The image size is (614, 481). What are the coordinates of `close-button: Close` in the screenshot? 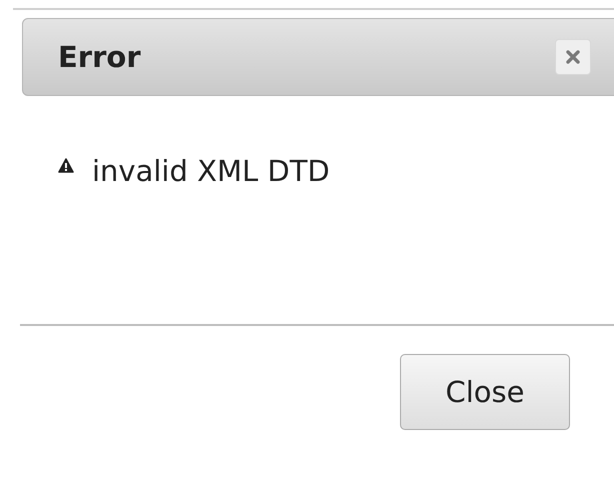 It's located at (485, 392).